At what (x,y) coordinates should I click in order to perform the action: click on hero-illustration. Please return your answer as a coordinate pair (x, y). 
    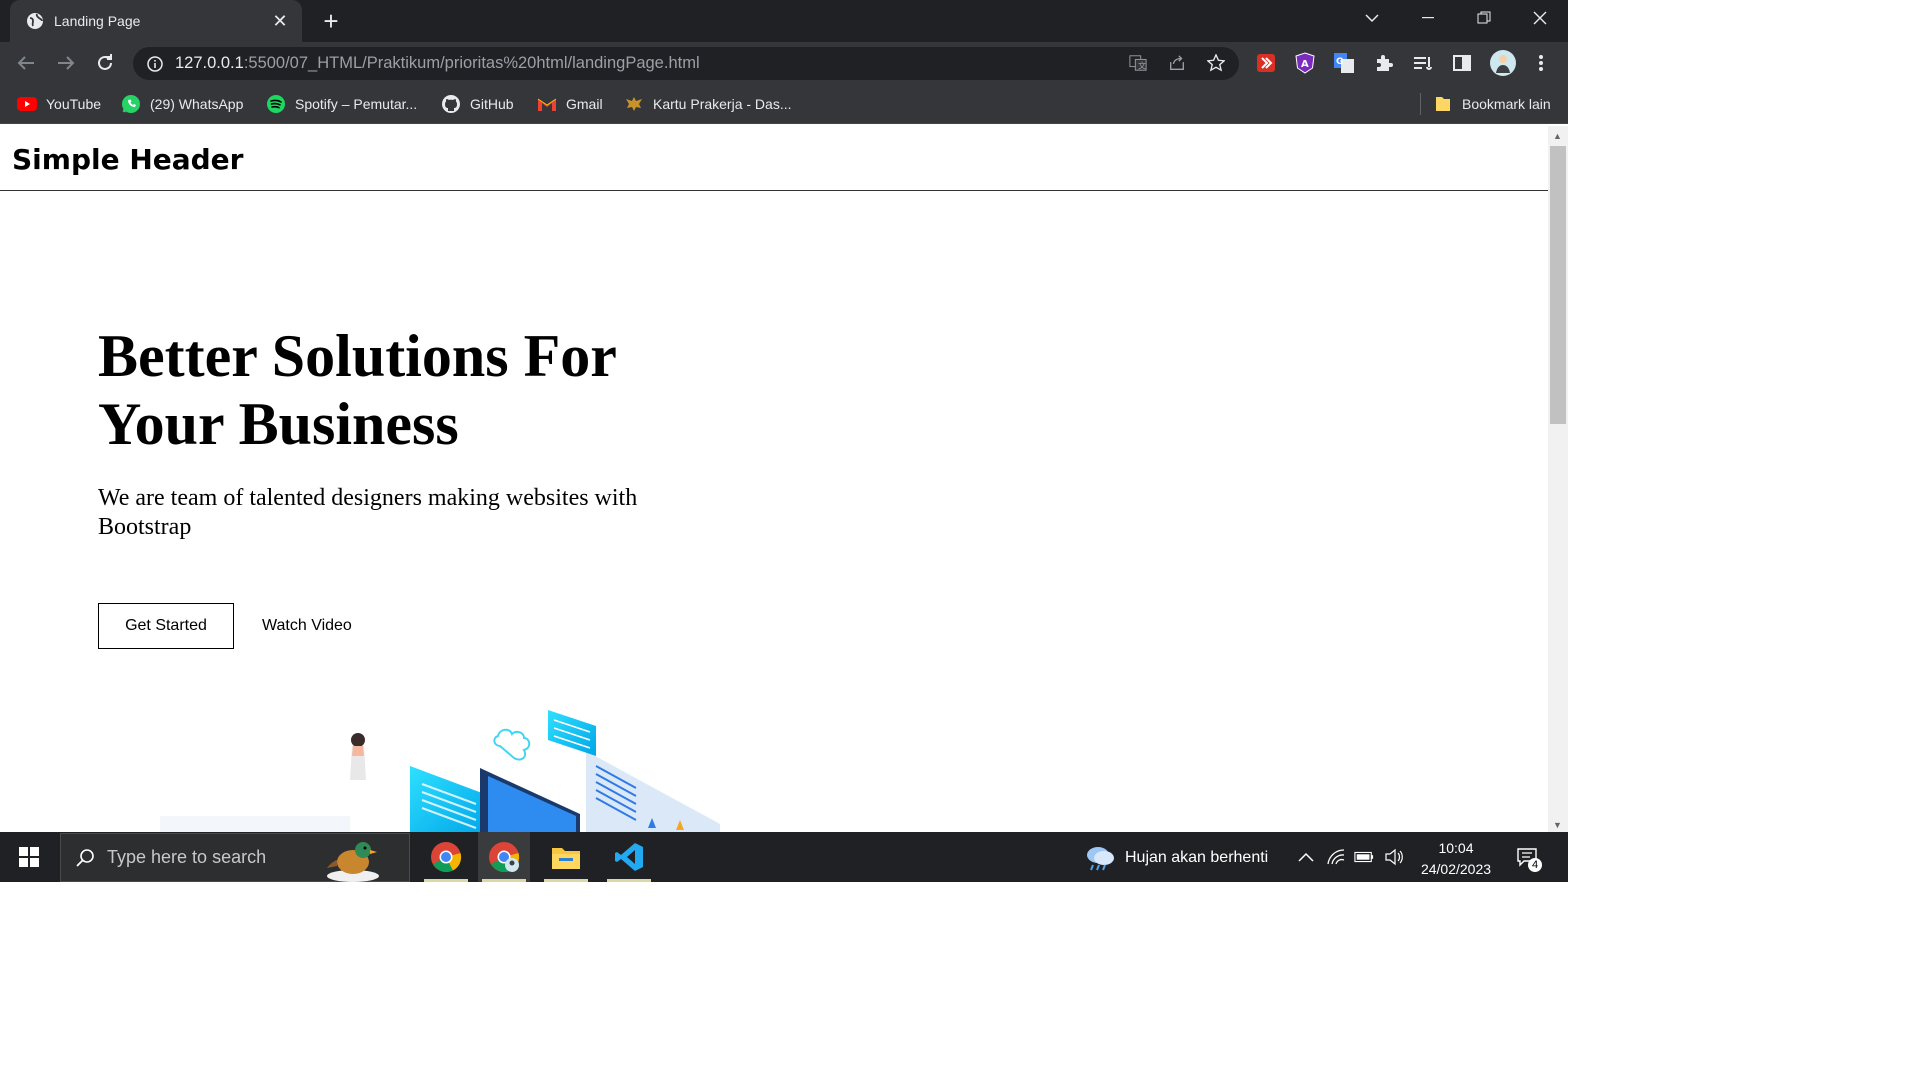
    Looking at the image, I should click on (440, 771).